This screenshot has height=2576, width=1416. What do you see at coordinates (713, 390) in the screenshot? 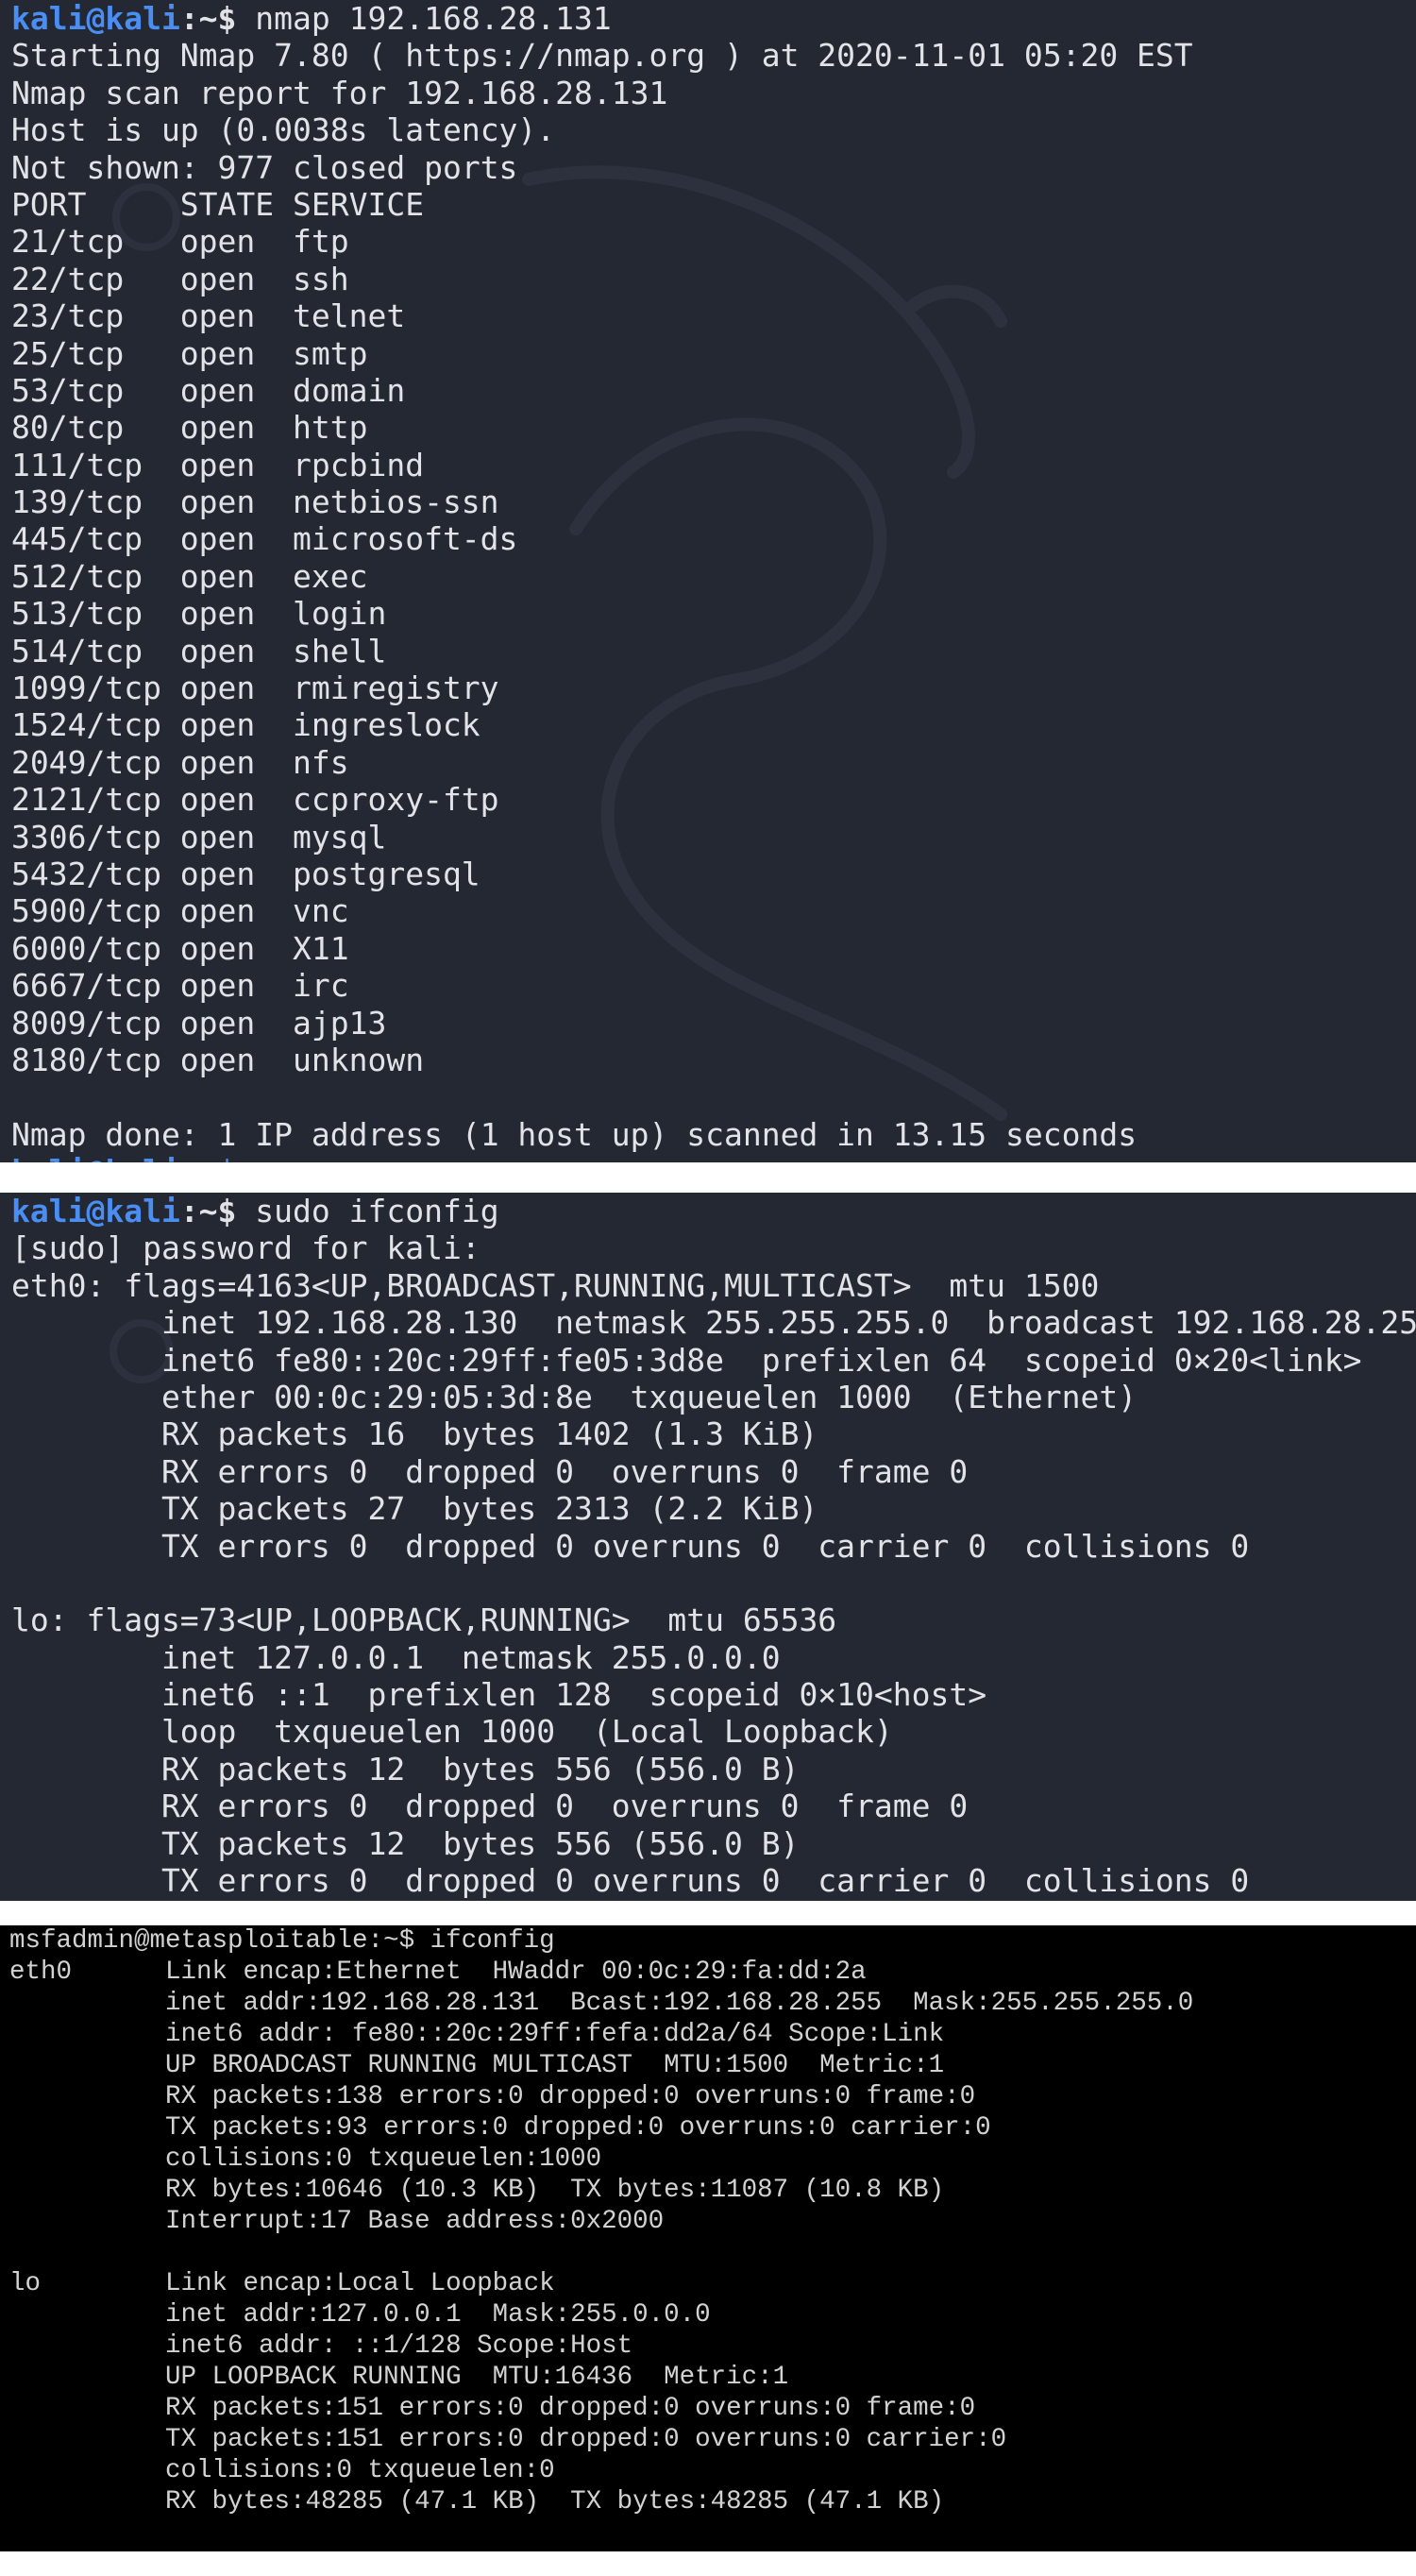
I see `port-row: 53/tcp open domain` at bounding box center [713, 390].